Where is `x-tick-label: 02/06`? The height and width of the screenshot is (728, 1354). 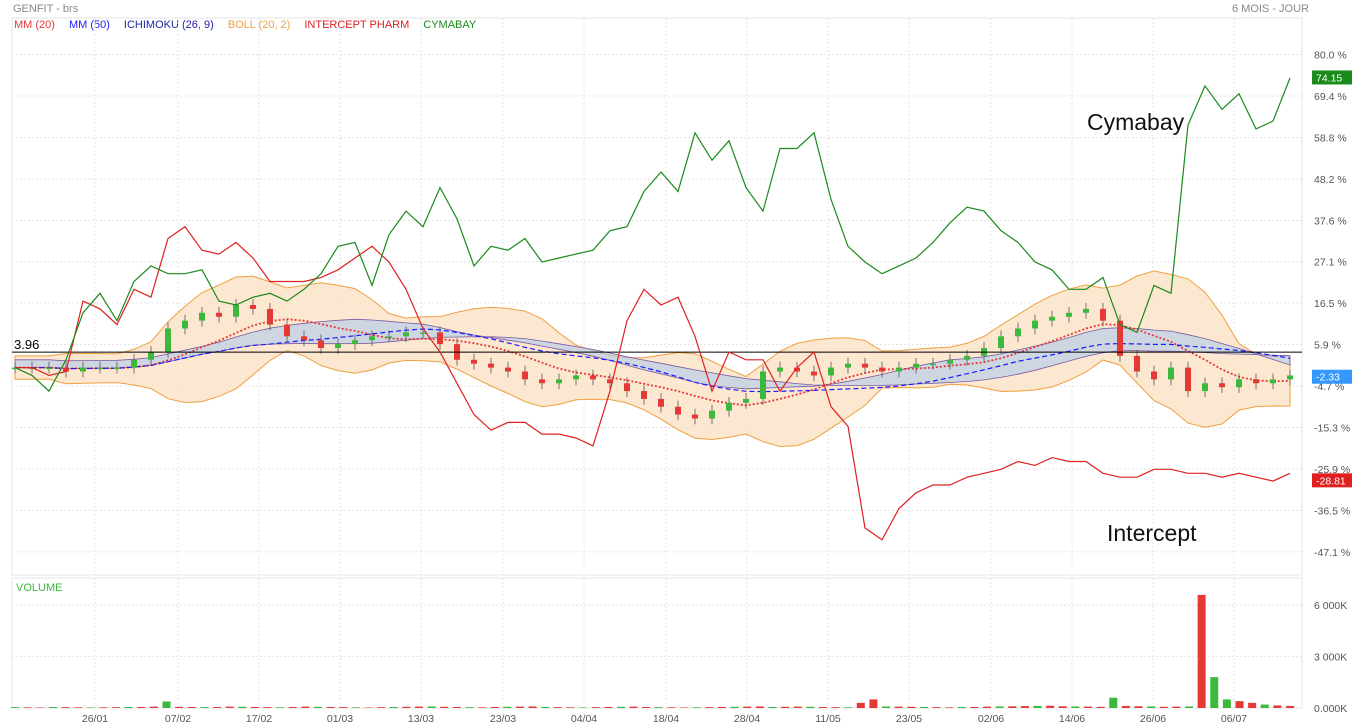 x-tick-label: 02/06 is located at coordinates (991, 719).